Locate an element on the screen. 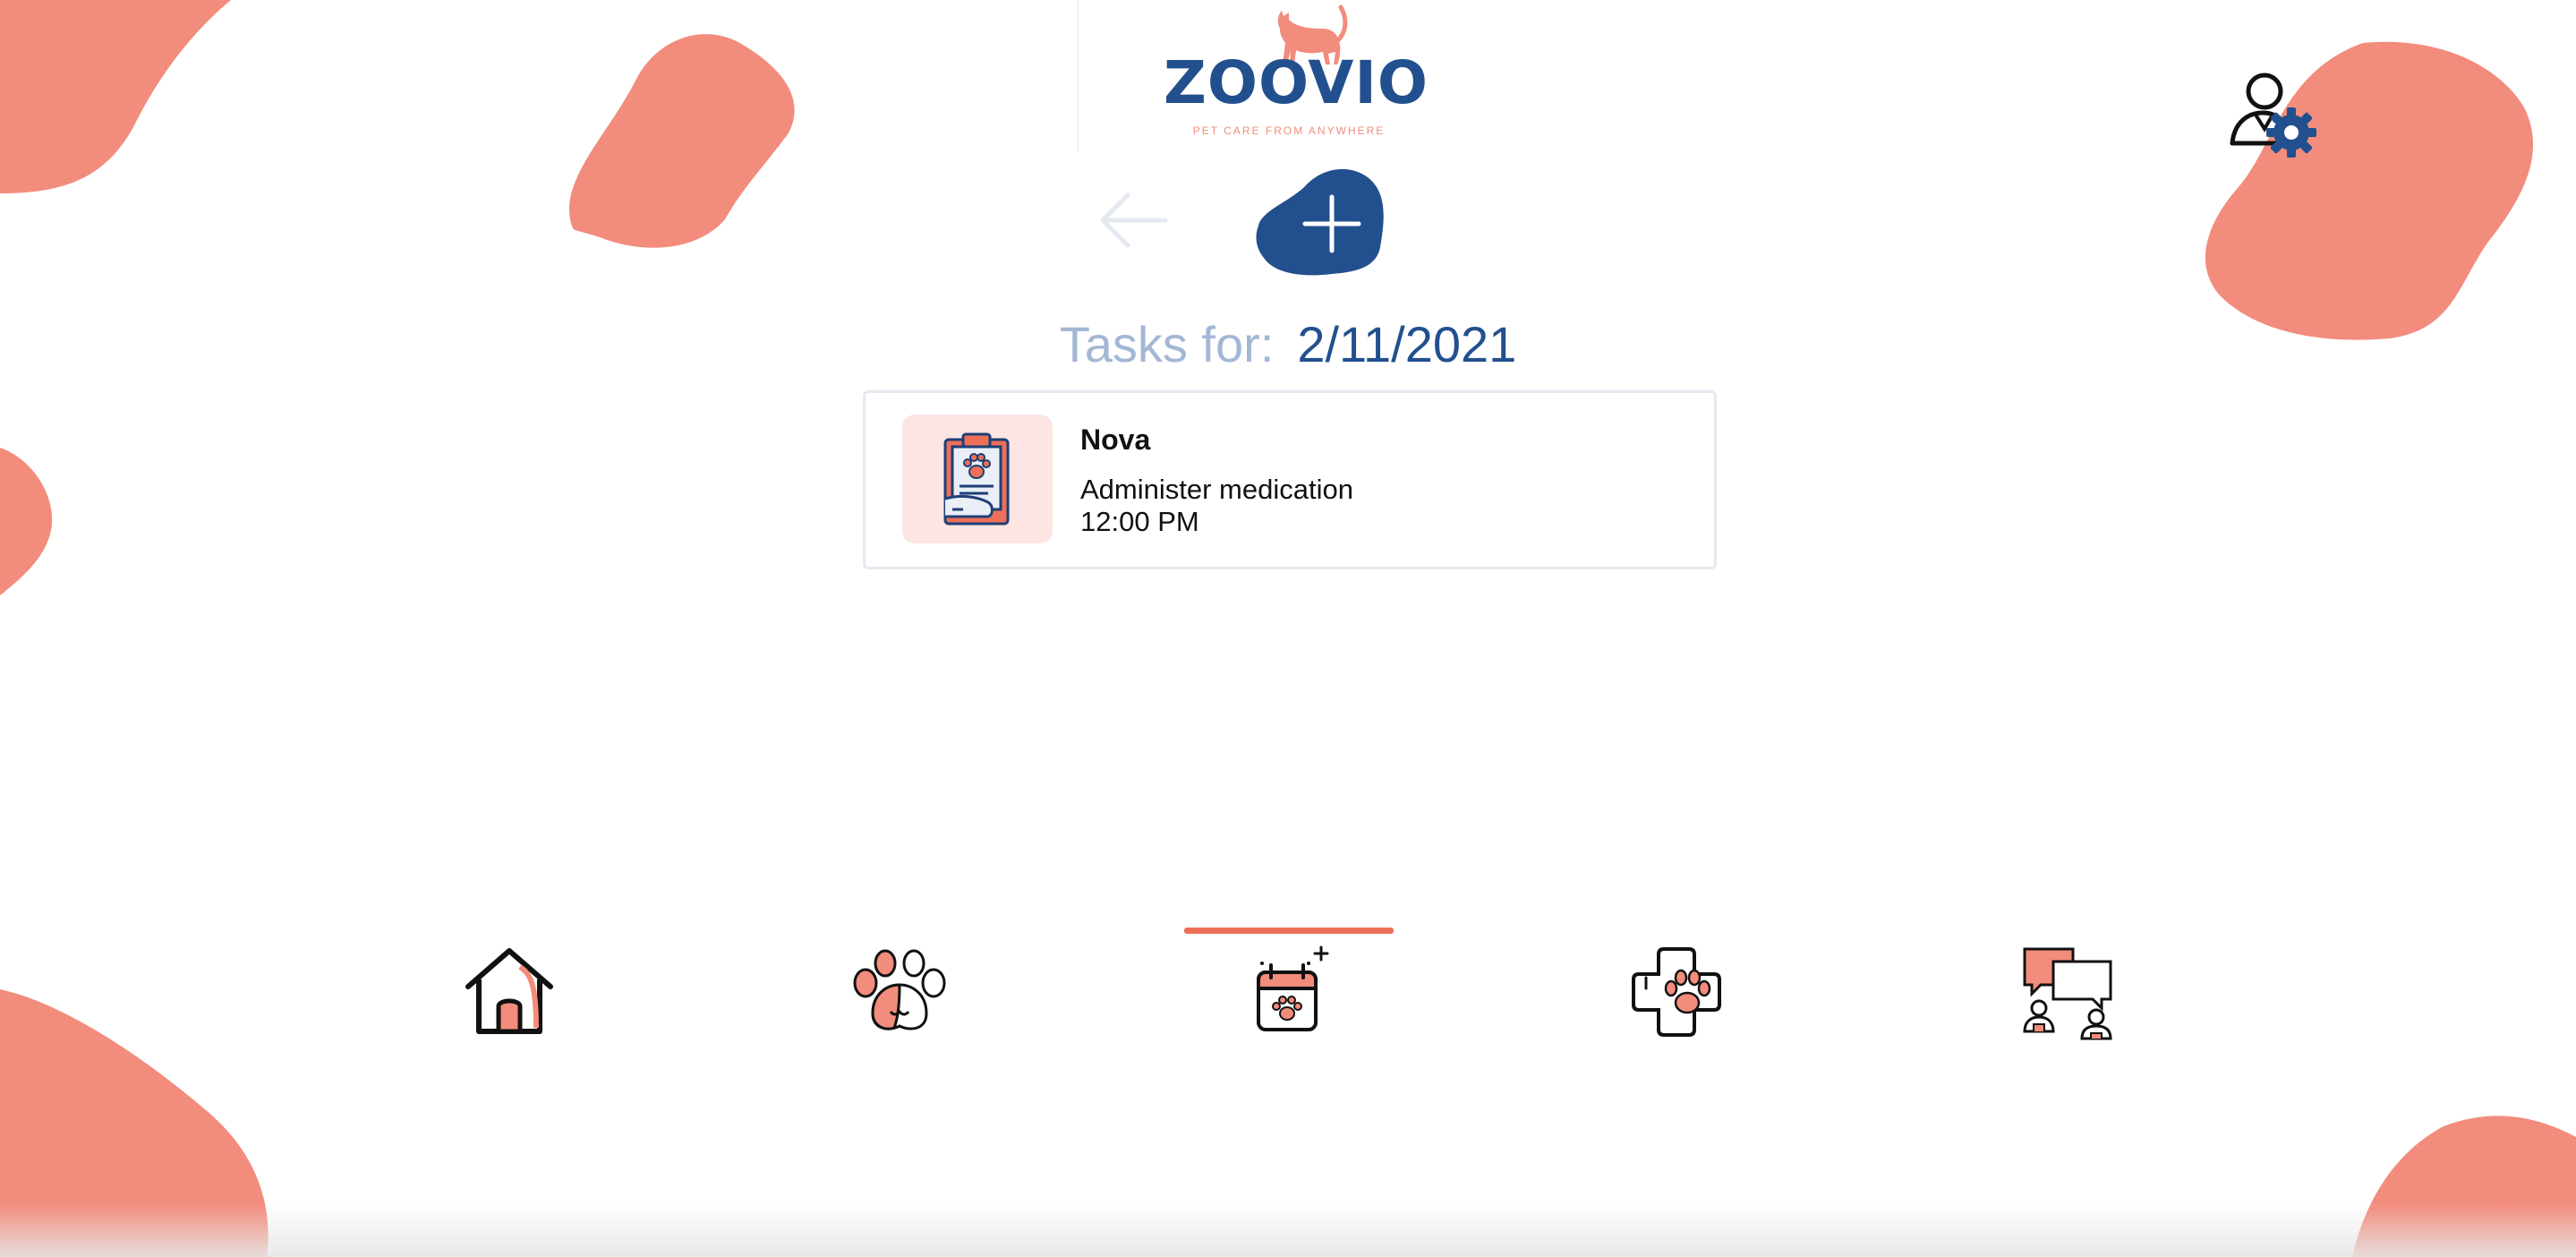 The width and height of the screenshot is (2576, 1257). app-tagline: PET CARE FROM ANYWHERE is located at coordinates (1289, 131).